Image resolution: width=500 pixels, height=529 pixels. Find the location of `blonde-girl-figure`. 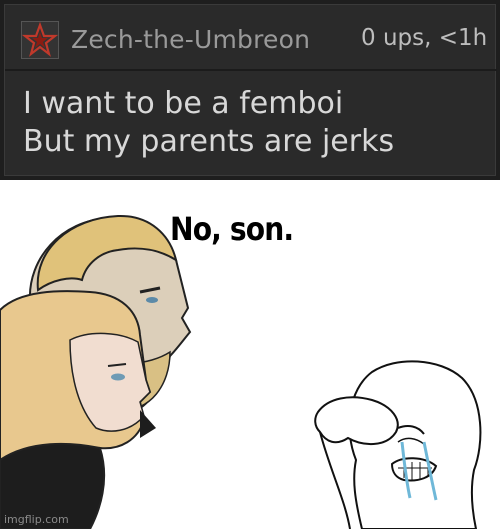

blonde-girl-figure is located at coordinates (78, 409).